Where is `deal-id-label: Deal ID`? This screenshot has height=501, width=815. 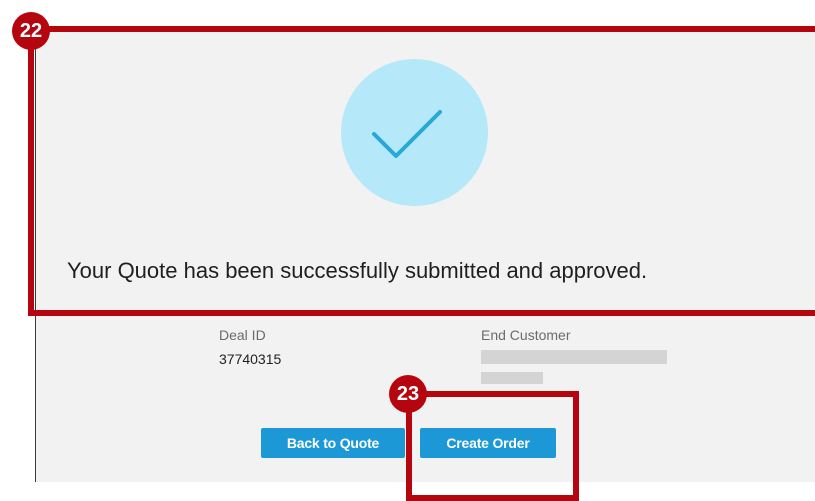
deal-id-label: Deal ID is located at coordinates (242, 335).